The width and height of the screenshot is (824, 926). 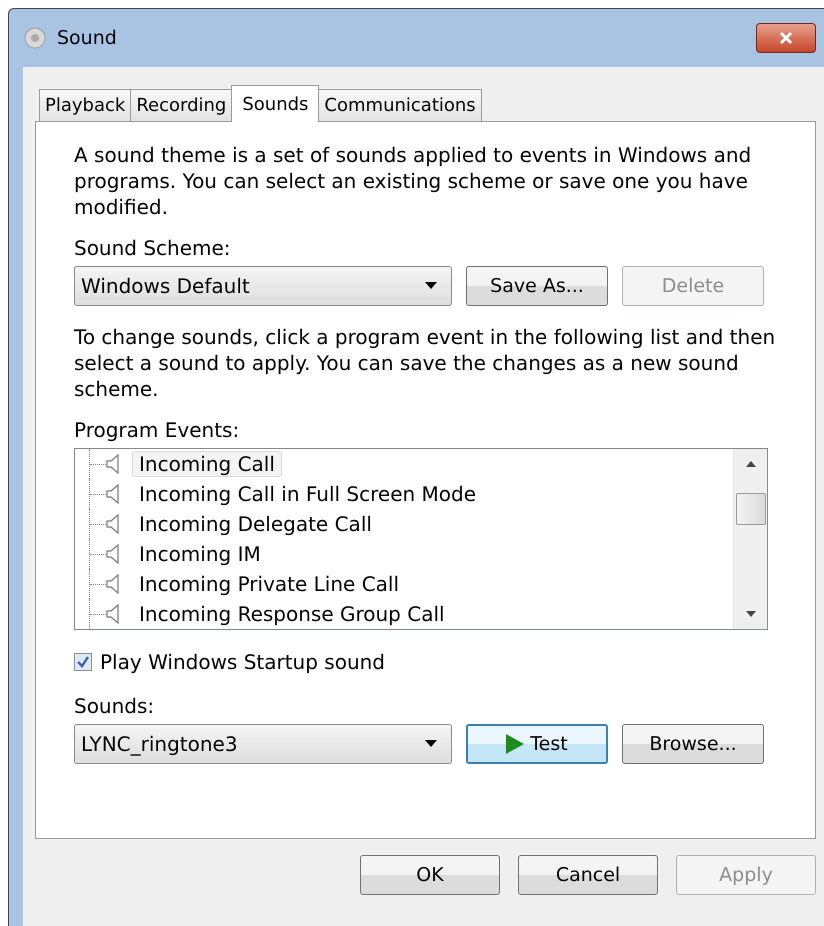 What do you see at coordinates (515, 744) in the screenshot?
I see `play-icon` at bounding box center [515, 744].